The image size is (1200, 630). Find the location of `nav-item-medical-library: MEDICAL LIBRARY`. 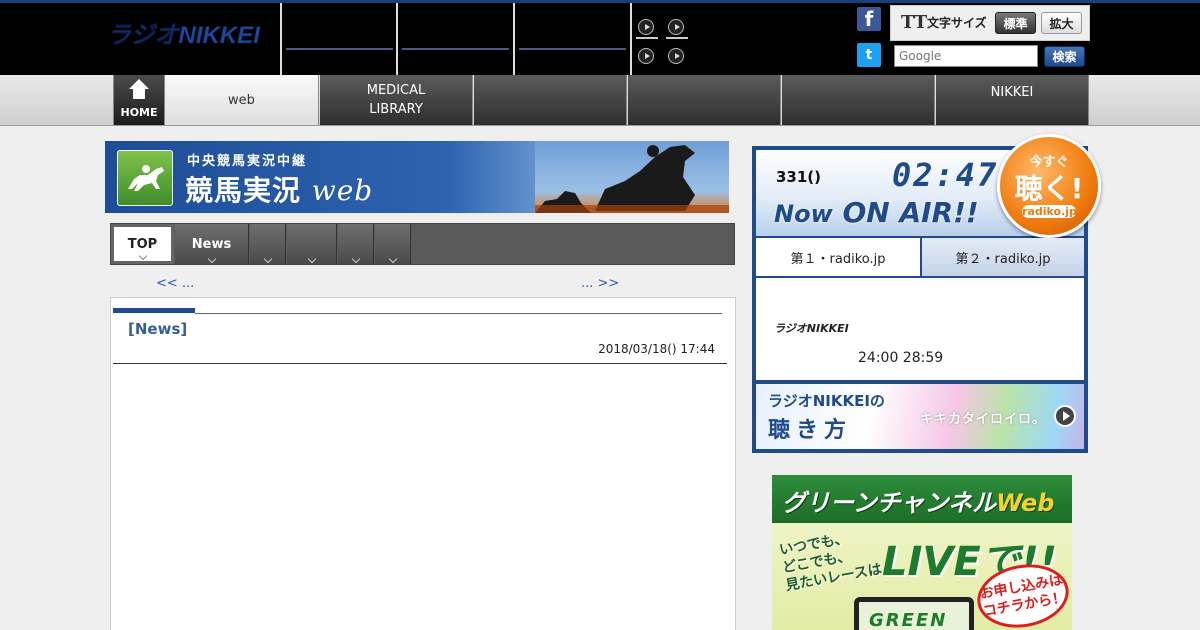

nav-item-medical-library: MEDICAL LIBRARY is located at coordinates (396, 100).